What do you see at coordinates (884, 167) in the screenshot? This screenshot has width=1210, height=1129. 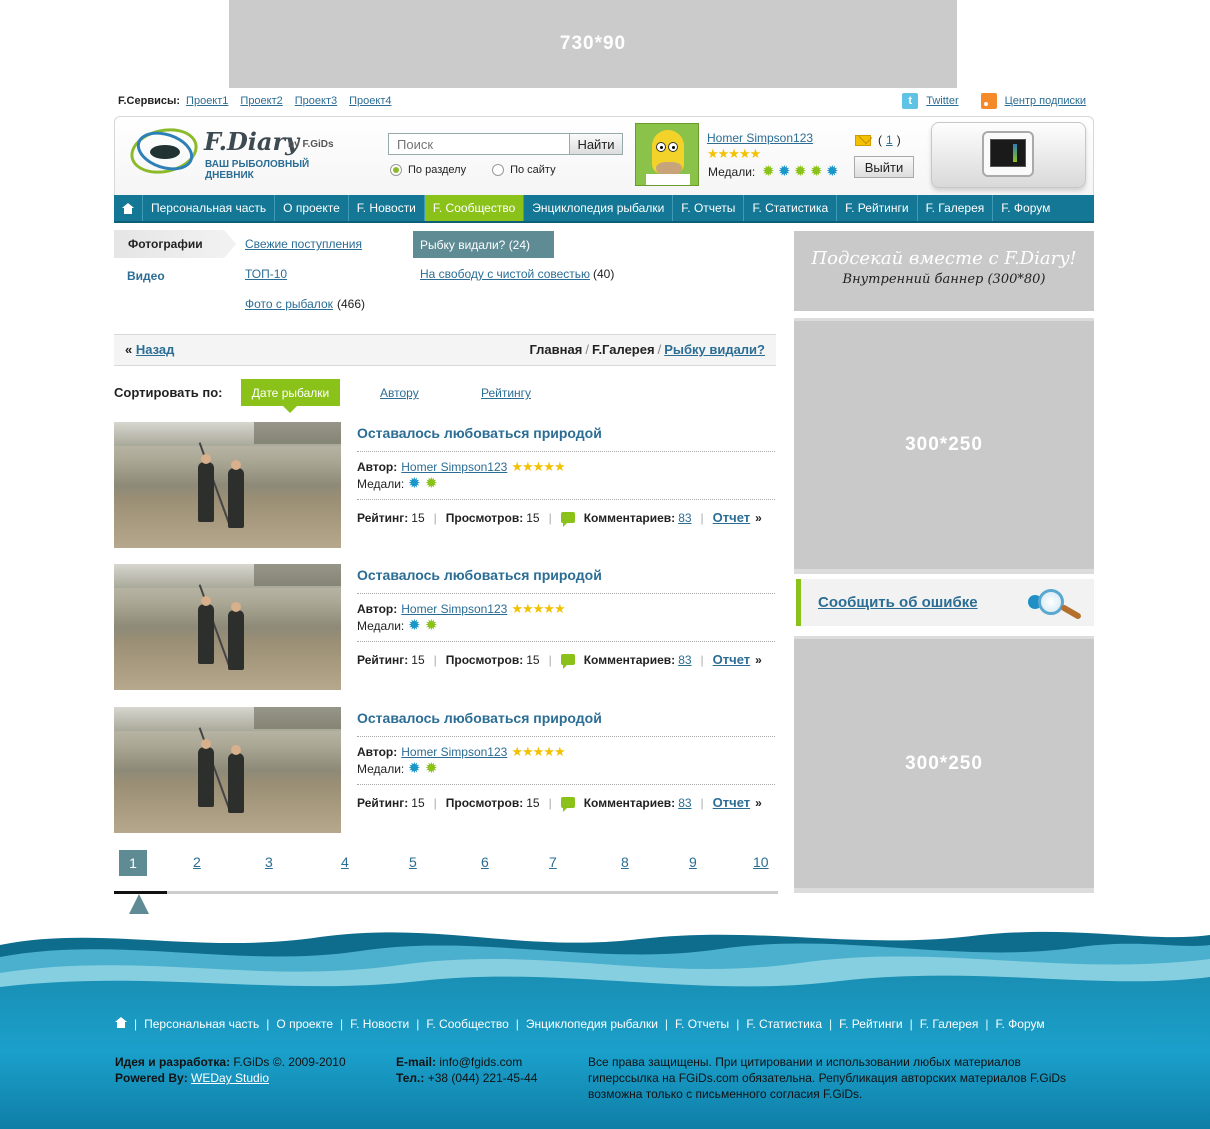 I see `logout-button: Выйти` at bounding box center [884, 167].